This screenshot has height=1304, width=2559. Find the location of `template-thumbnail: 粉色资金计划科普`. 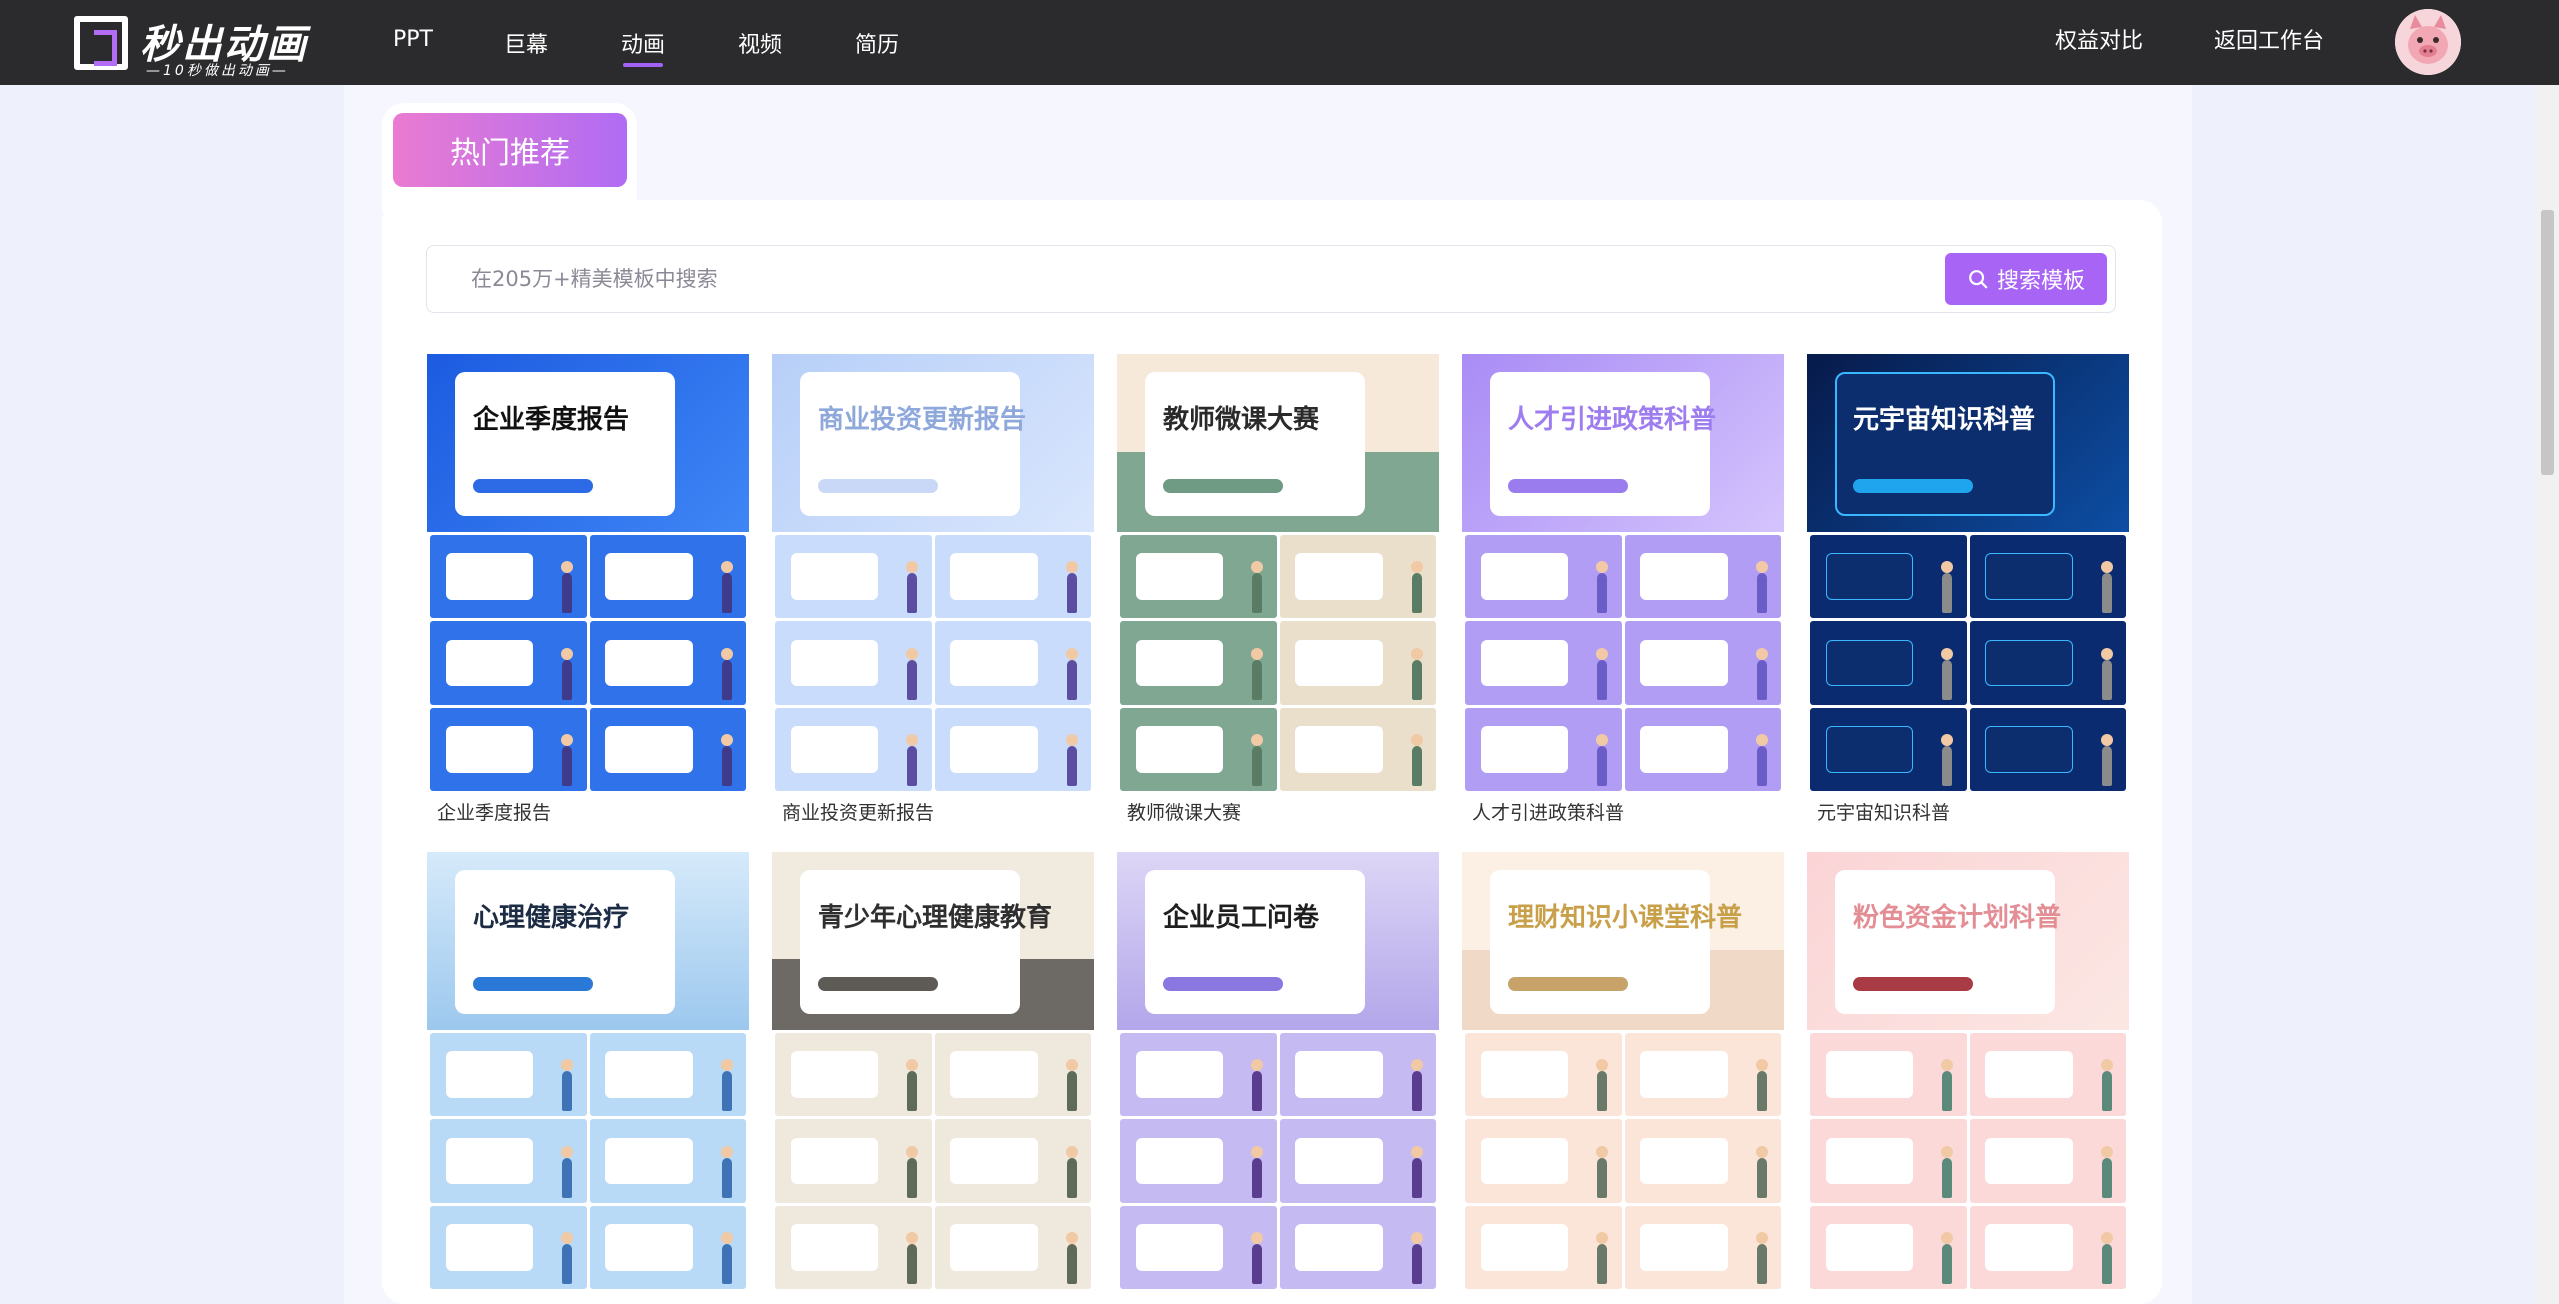

template-thumbnail: 粉色资金计划科普 is located at coordinates (1968, 1072).